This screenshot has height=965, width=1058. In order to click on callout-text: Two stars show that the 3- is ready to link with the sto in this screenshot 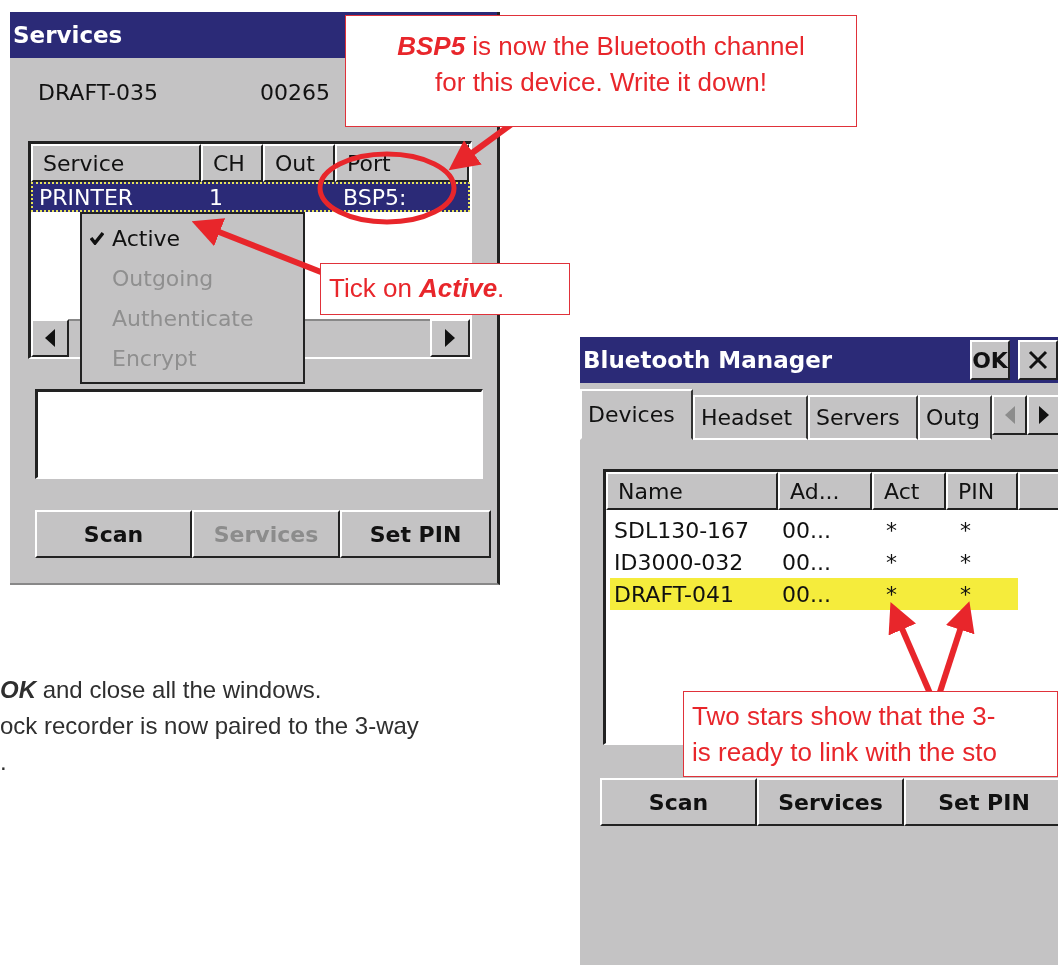, I will do `click(870, 734)`.